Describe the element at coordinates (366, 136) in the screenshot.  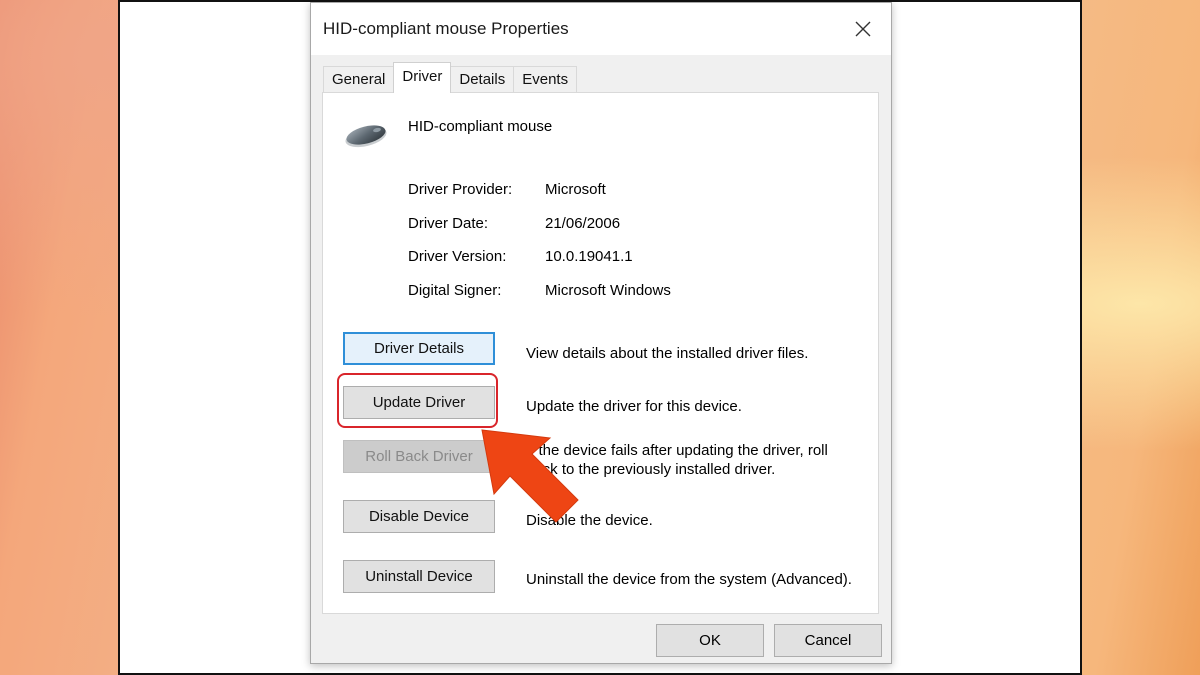
I see `mouse-icon` at that location.